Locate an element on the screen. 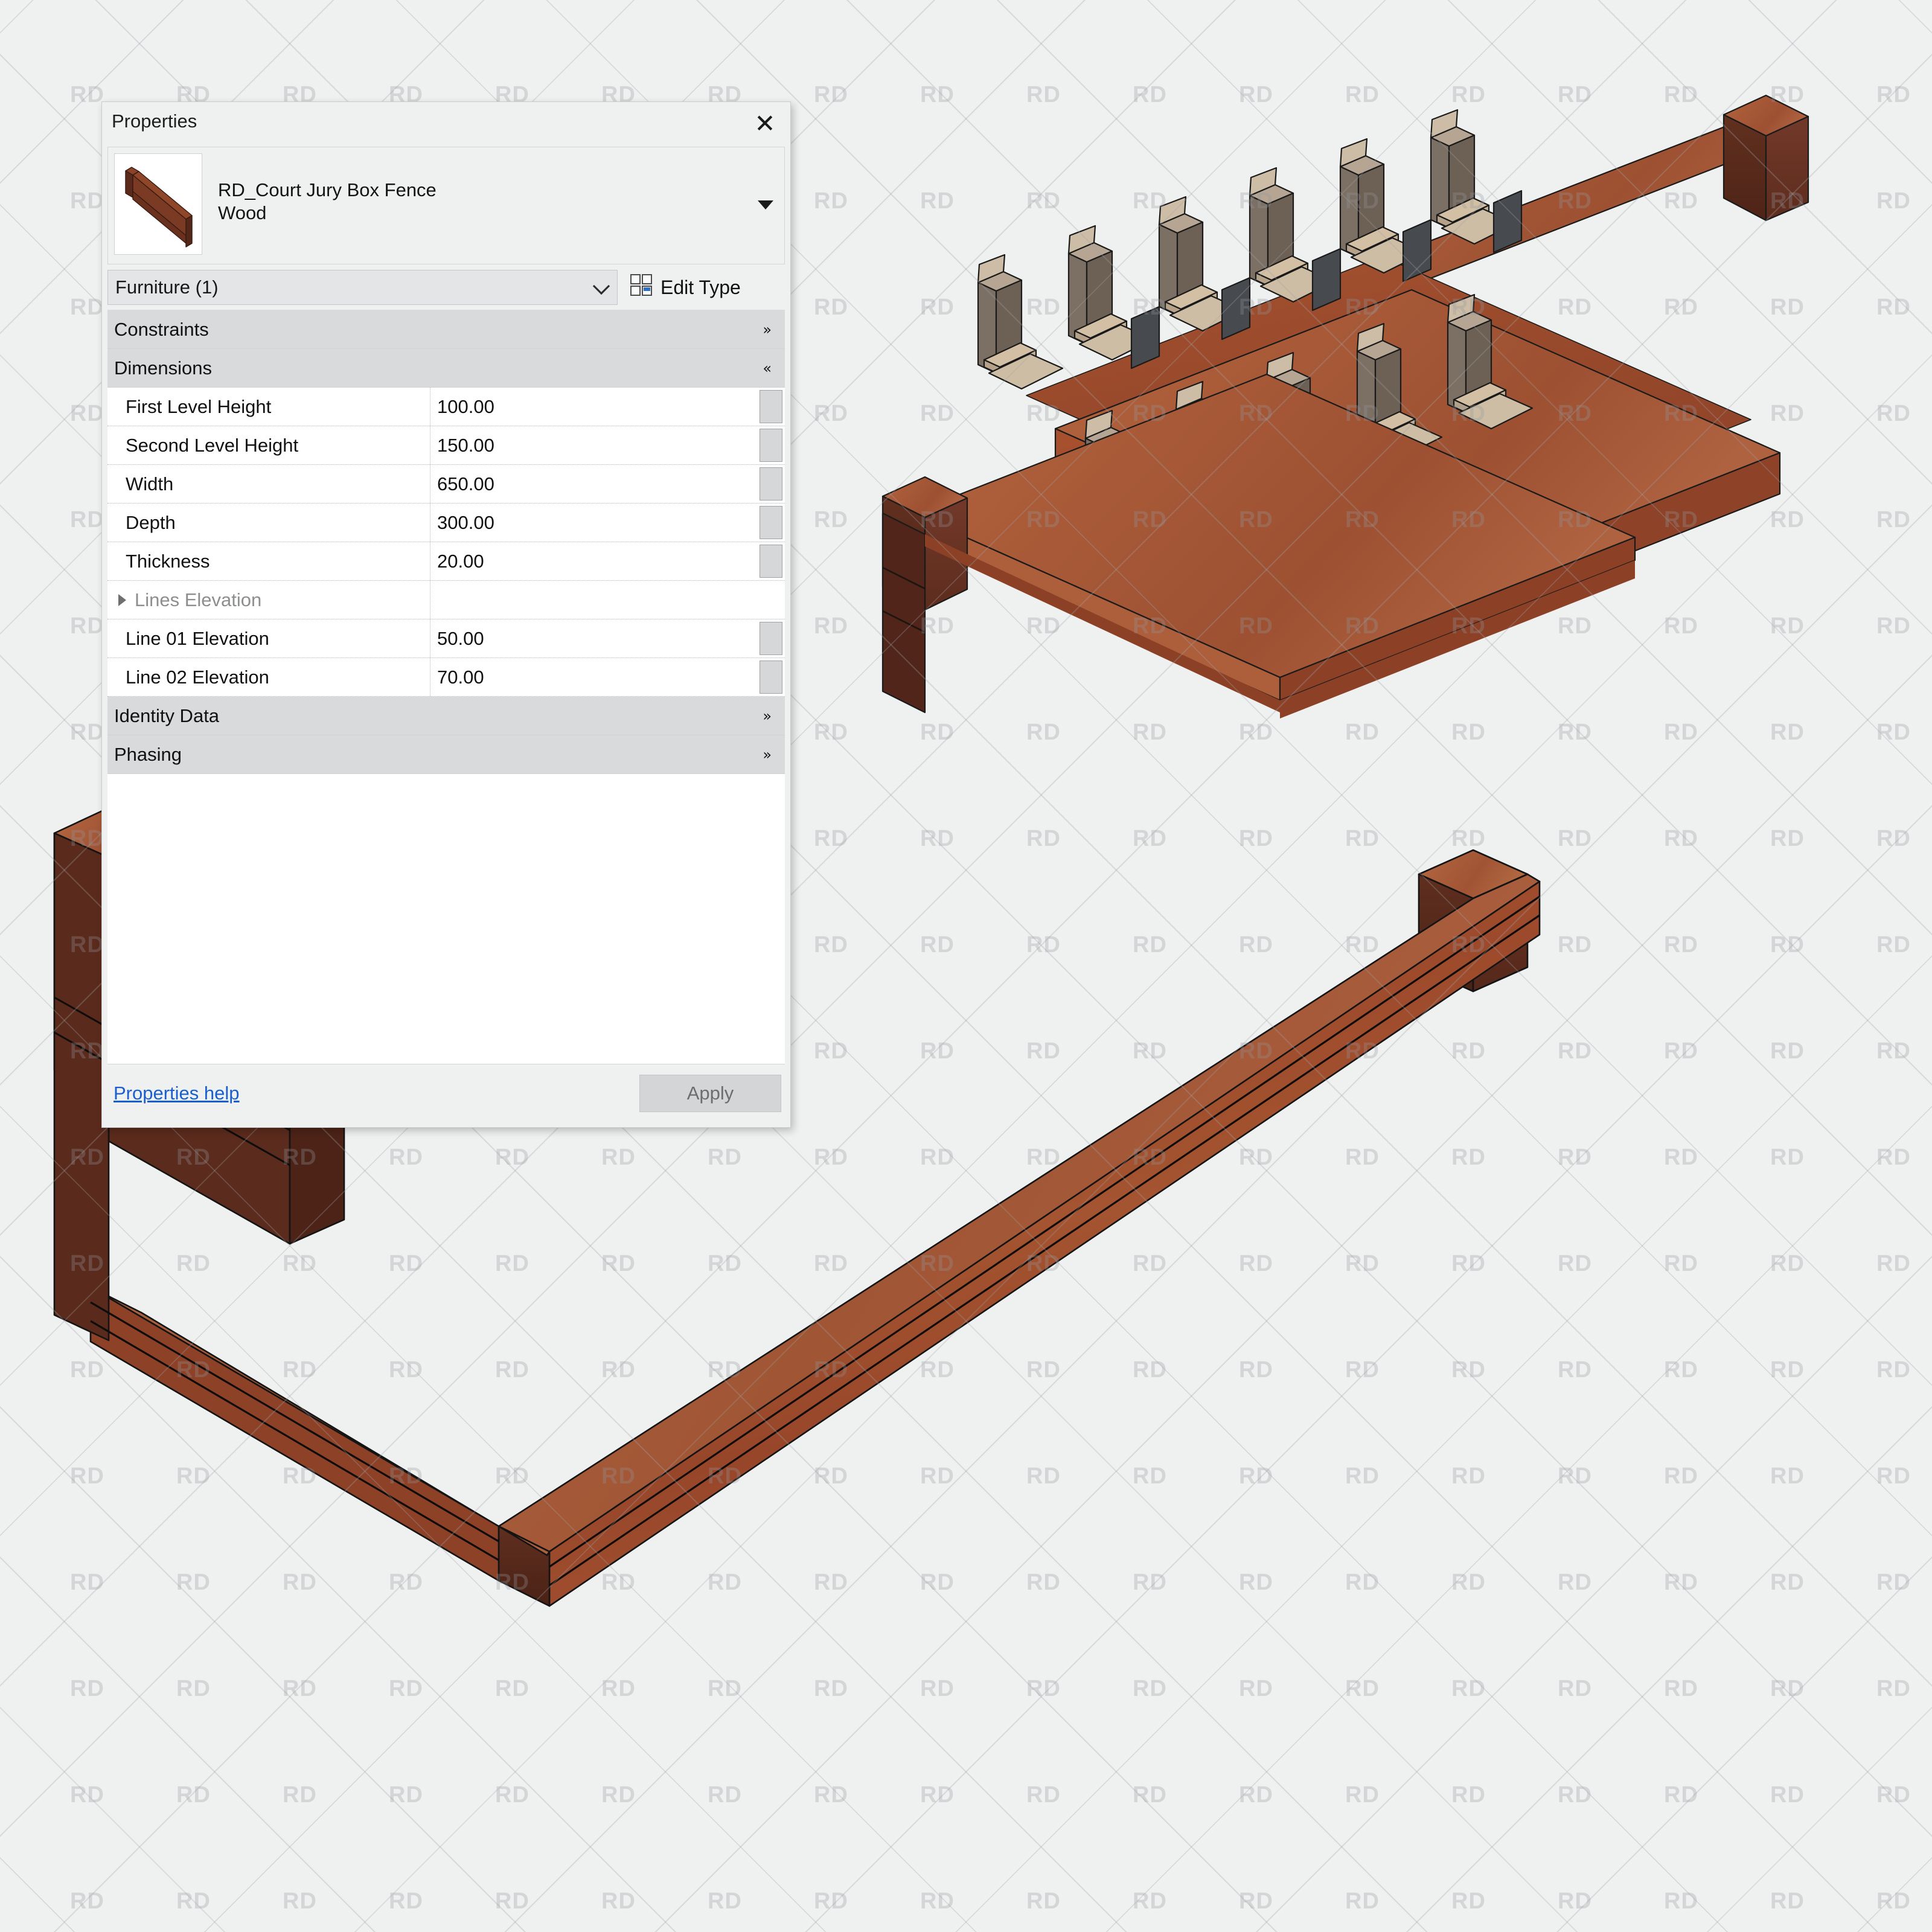 The image size is (1932, 1932). table-row: Width 650.00 is located at coordinates (446, 484).